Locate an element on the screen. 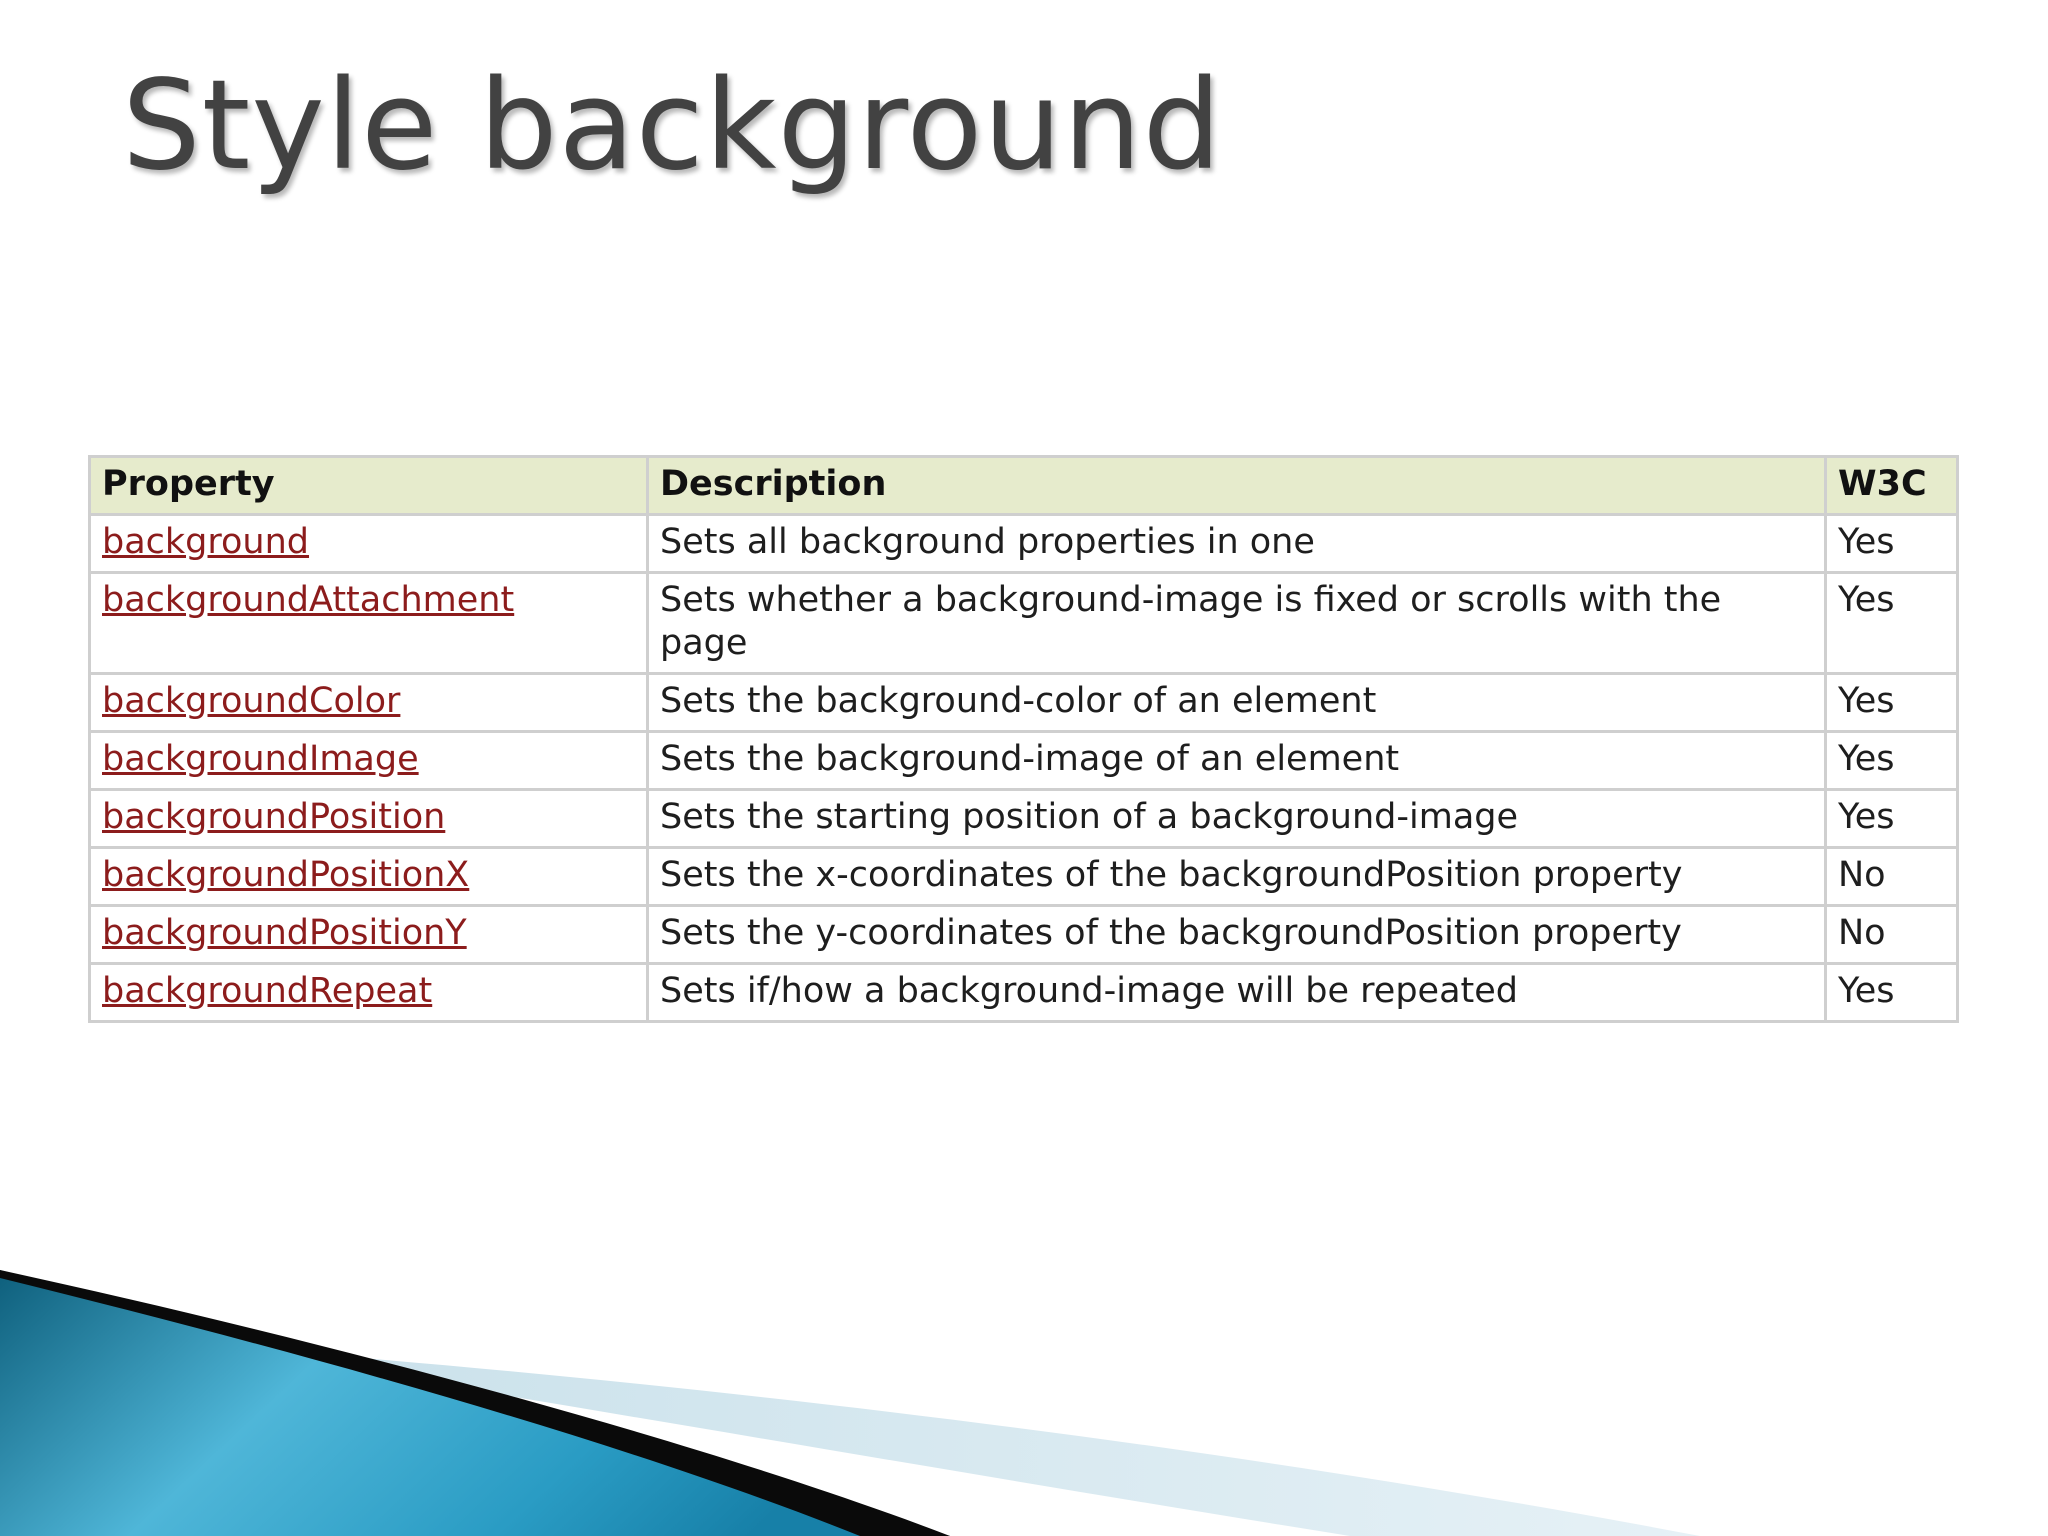 The width and height of the screenshot is (2048, 1536). header-property: Property is located at coordinates (368, 485).